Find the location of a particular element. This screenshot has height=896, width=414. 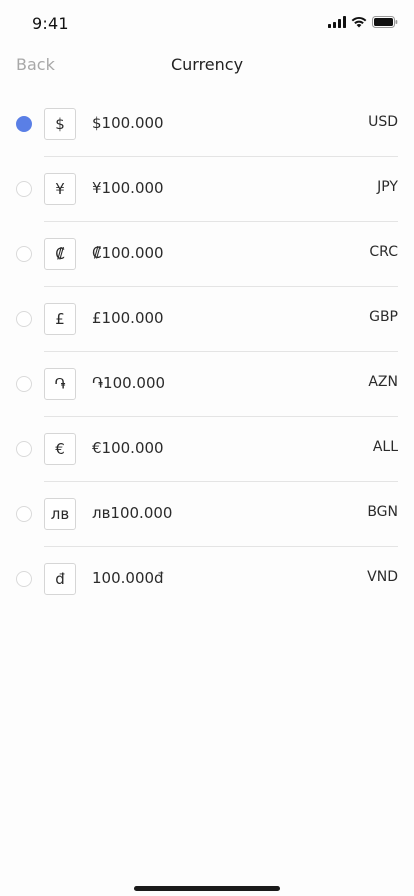

status-bar: 9:41 is located at coordinates (207, 24).